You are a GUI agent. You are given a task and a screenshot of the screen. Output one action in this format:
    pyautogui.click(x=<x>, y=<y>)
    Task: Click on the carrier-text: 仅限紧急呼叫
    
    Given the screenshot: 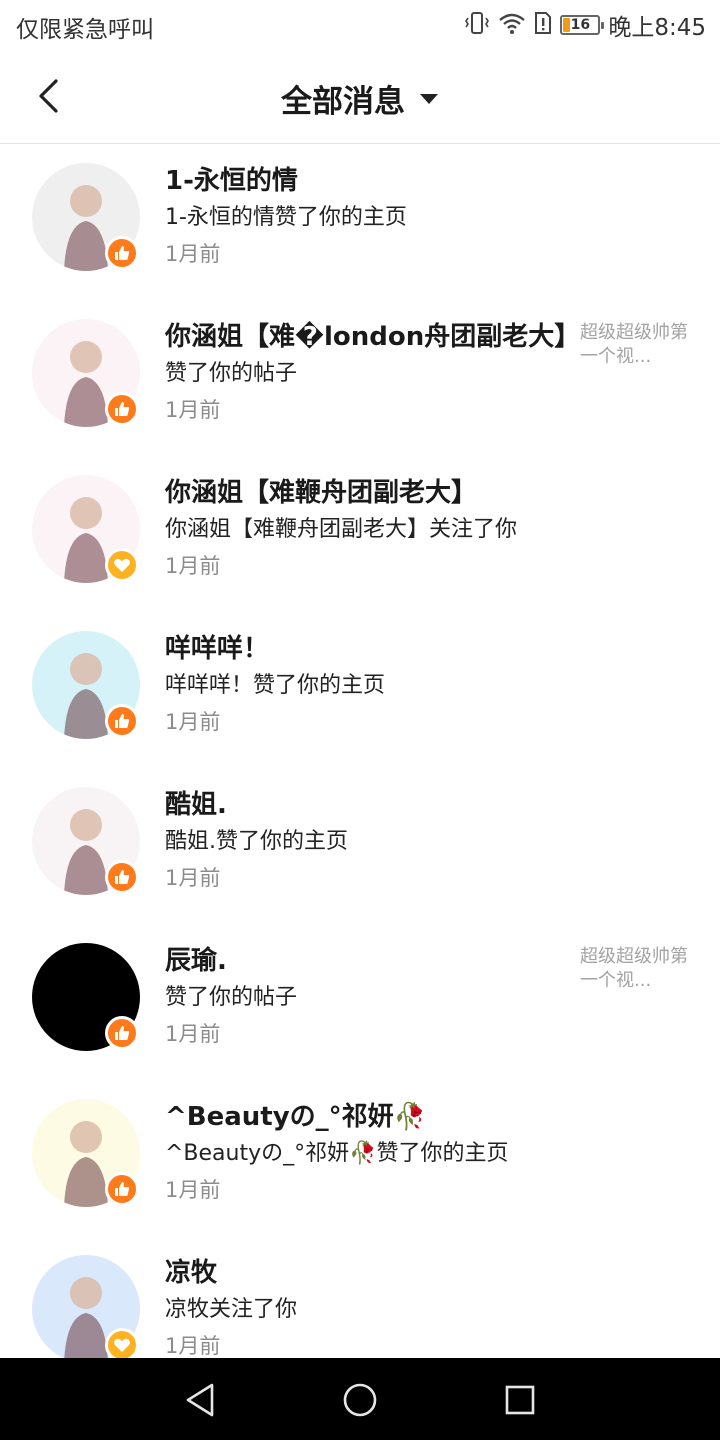 What is the action you would take?
    pyautogui.click(x=85, y=30)
    